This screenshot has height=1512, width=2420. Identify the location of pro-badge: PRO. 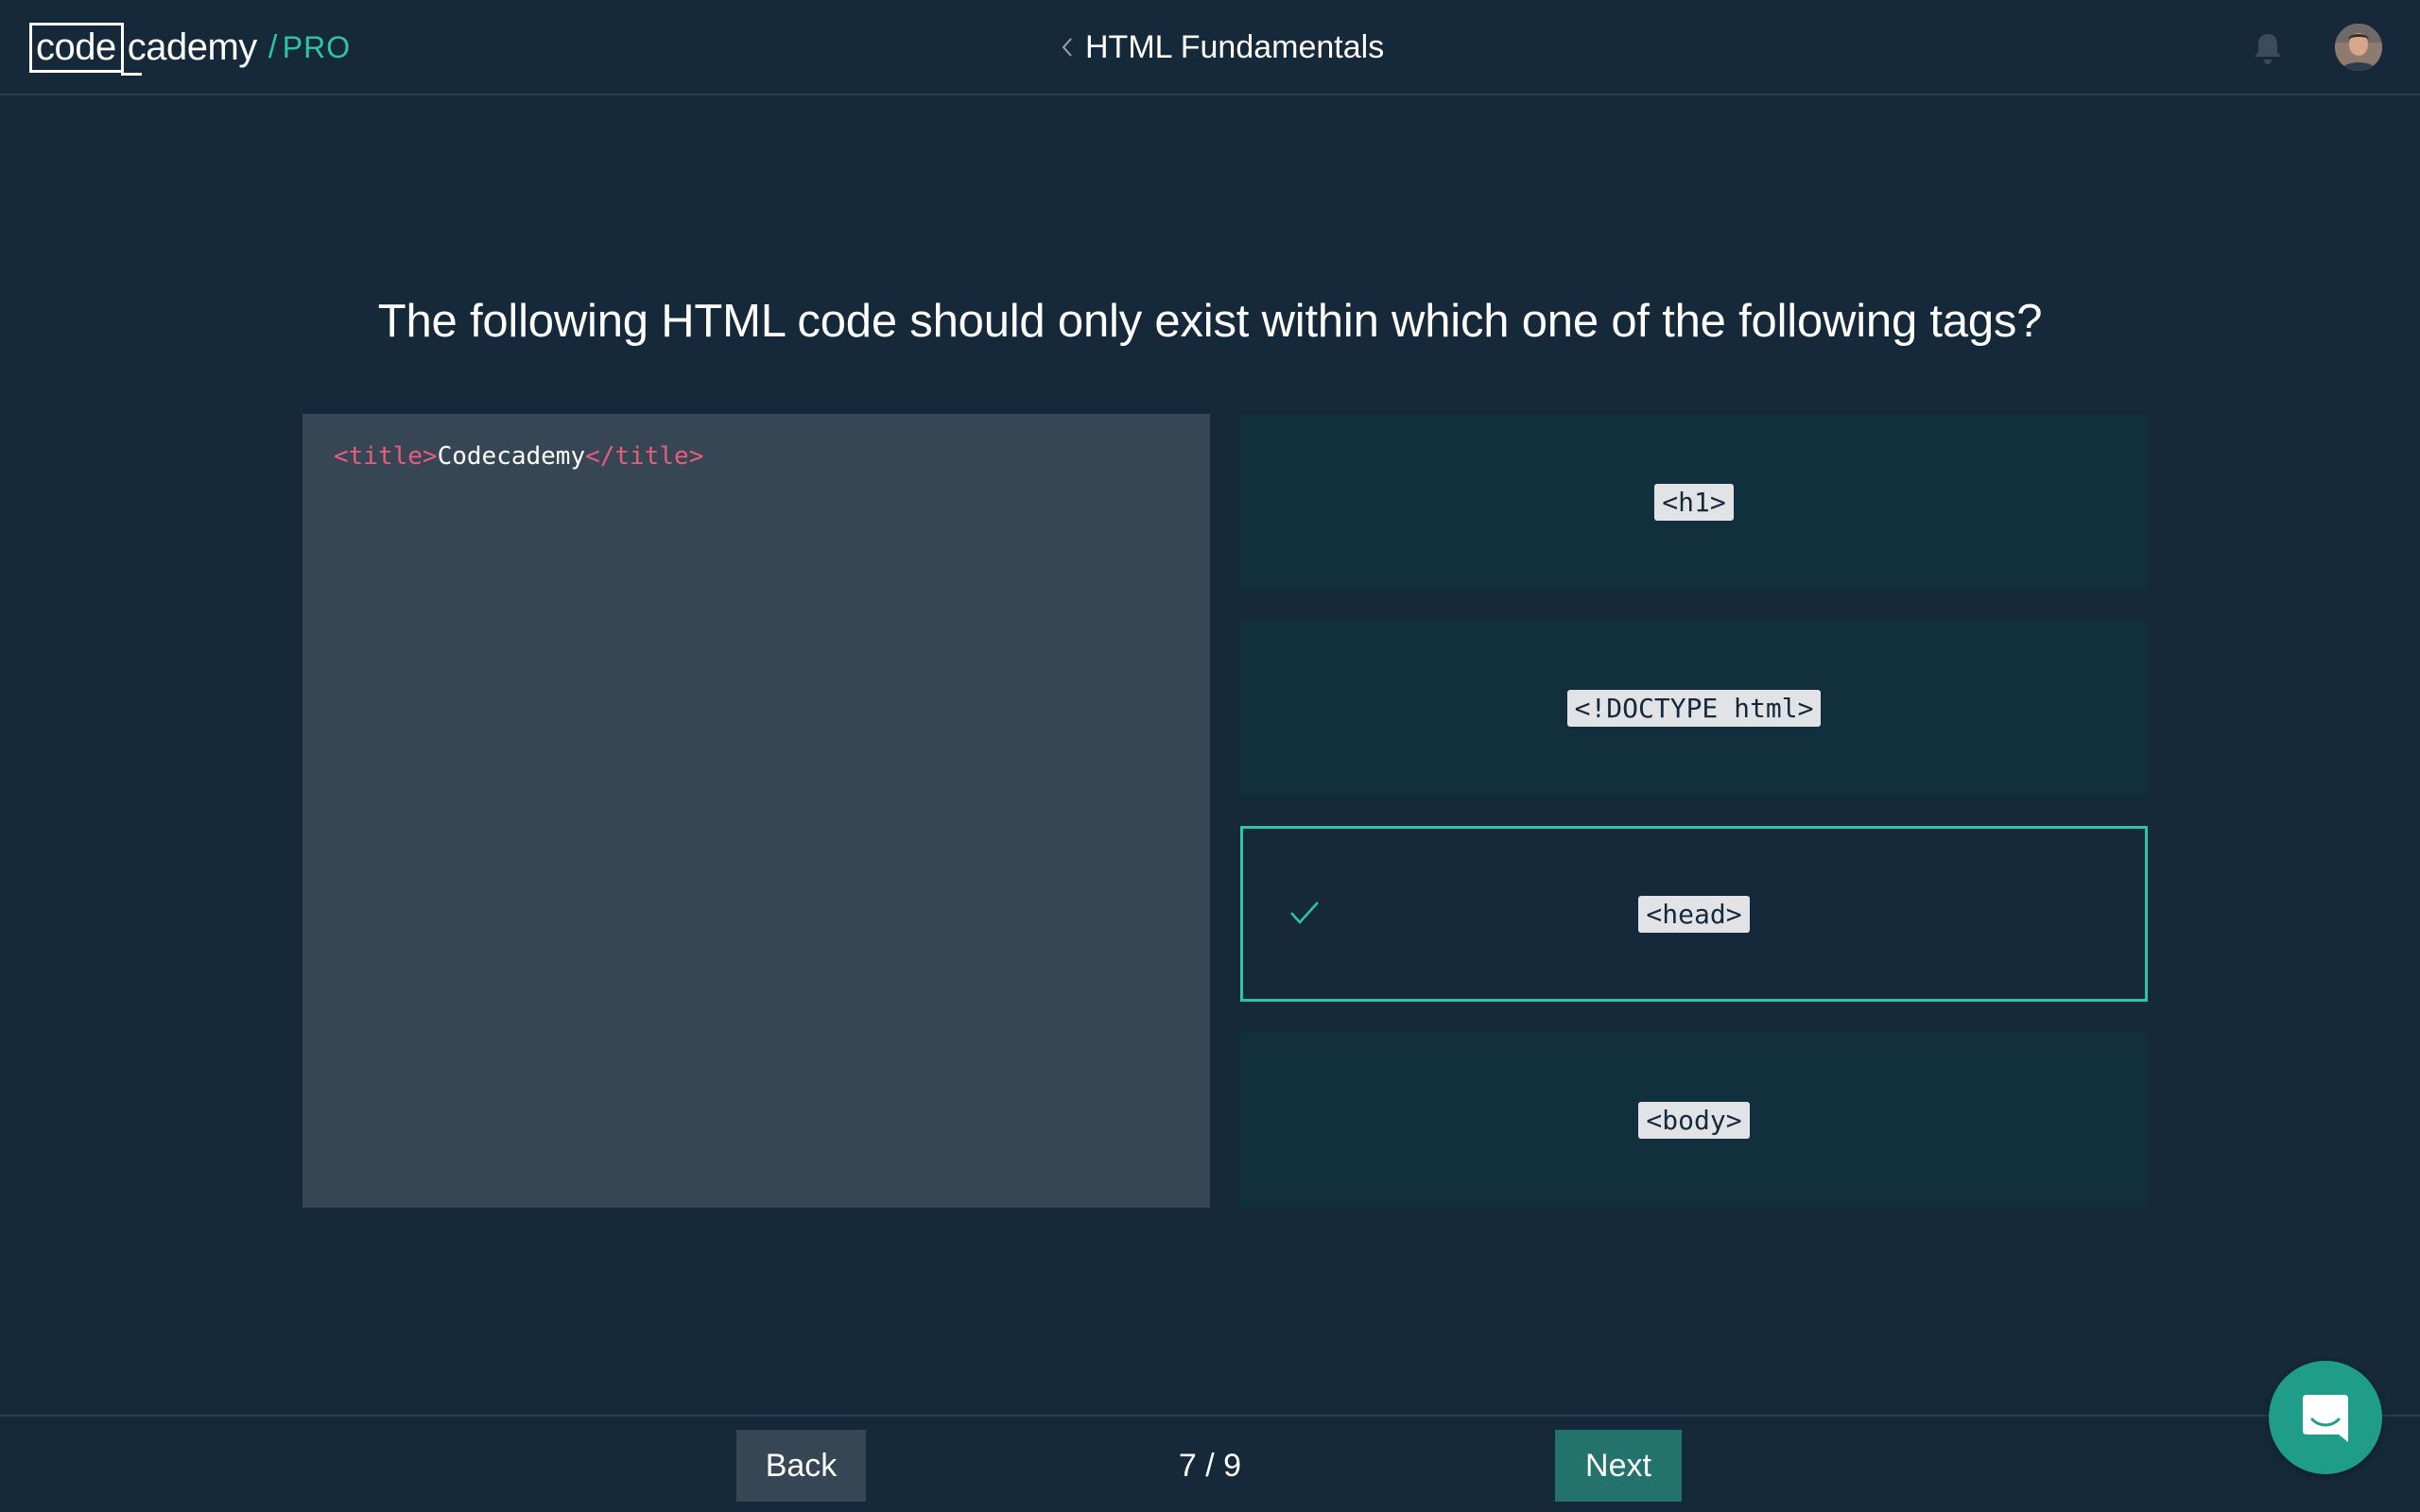
(317, 46).